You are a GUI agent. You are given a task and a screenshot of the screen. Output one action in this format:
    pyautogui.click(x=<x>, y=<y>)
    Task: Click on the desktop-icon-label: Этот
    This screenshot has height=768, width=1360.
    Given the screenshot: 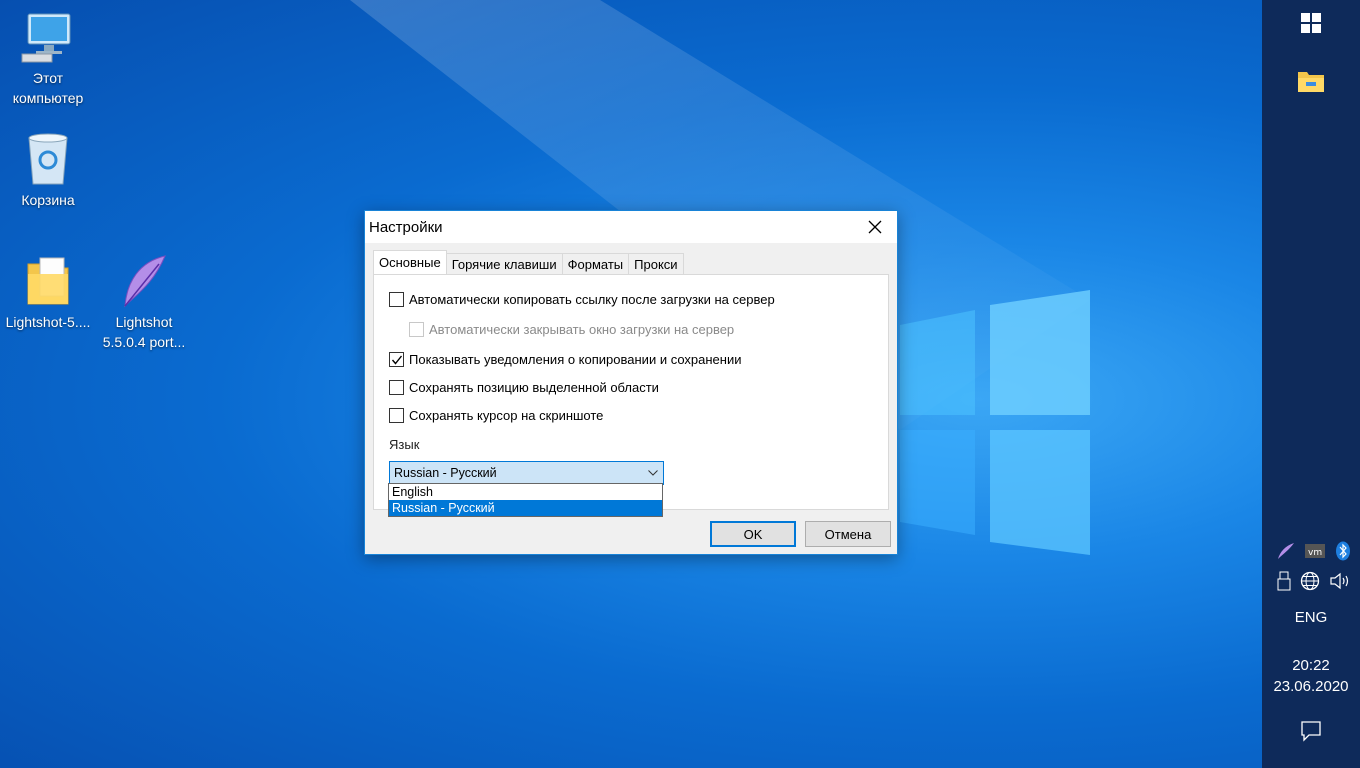 What is the action you would take?
    pyautogui.click(x=48, y=78)
    